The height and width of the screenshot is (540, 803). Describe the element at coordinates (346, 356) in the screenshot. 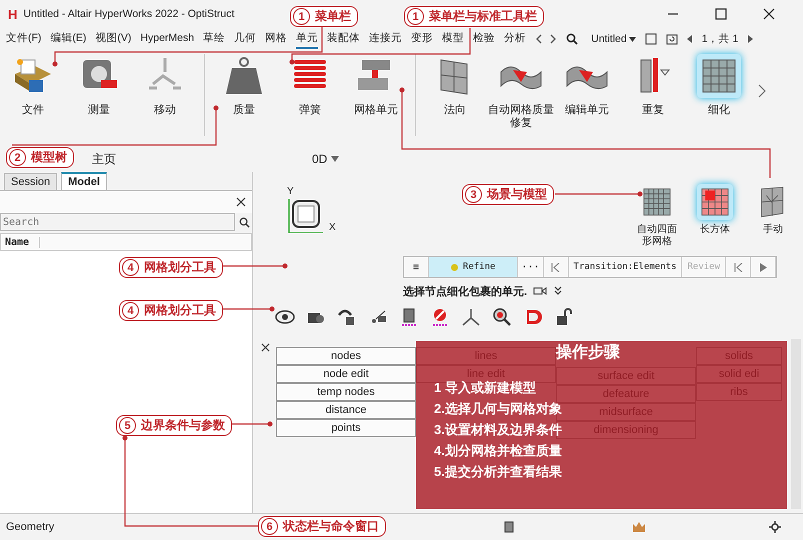

I see `panel-button: nodes` at that location.